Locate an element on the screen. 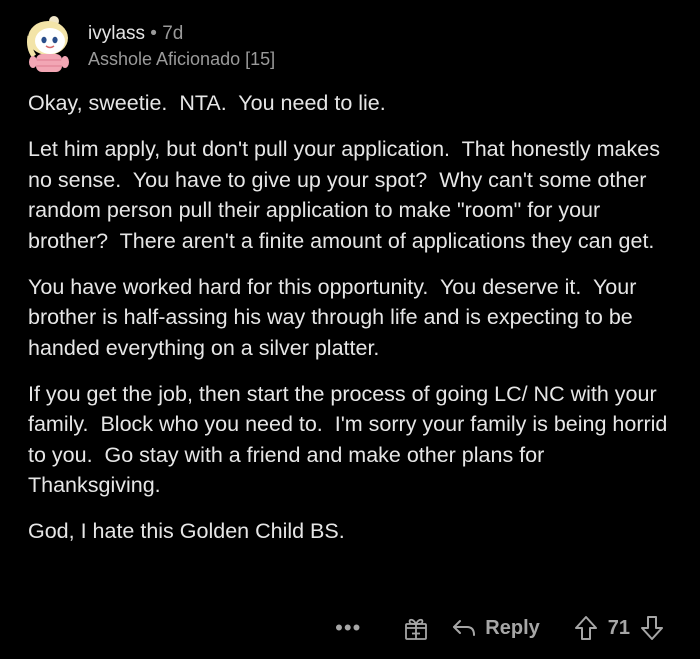 The height and width of the screenshot is (659, 700). reply-label: Reply is located at coordinates (512, 627).